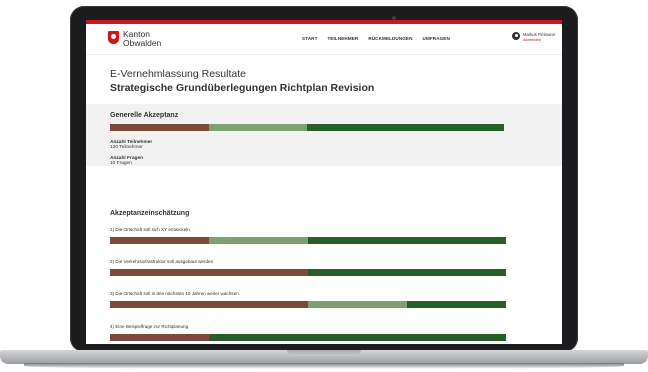 Image resolution: width=648 pixels, height=372 pixels. What do you see at coordinates (342, 38) in the screenshot?
I see `nav-teilnehmer: TEILNEHMER` at bounding box center [342, 38].